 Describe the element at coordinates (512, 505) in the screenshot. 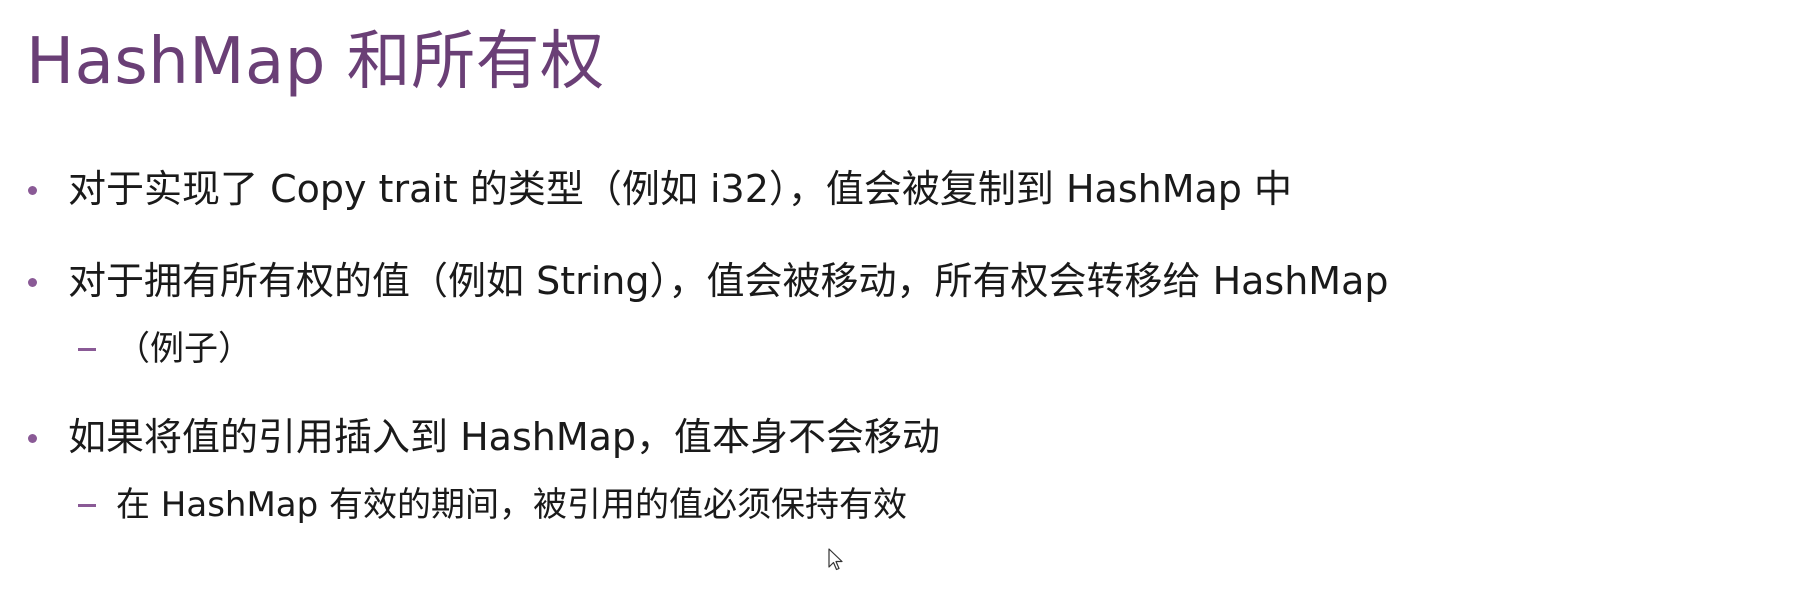

I see `sub-bullet-text: 在 HashMap 有效的期间，被引用的值必须保持有效` at that location.